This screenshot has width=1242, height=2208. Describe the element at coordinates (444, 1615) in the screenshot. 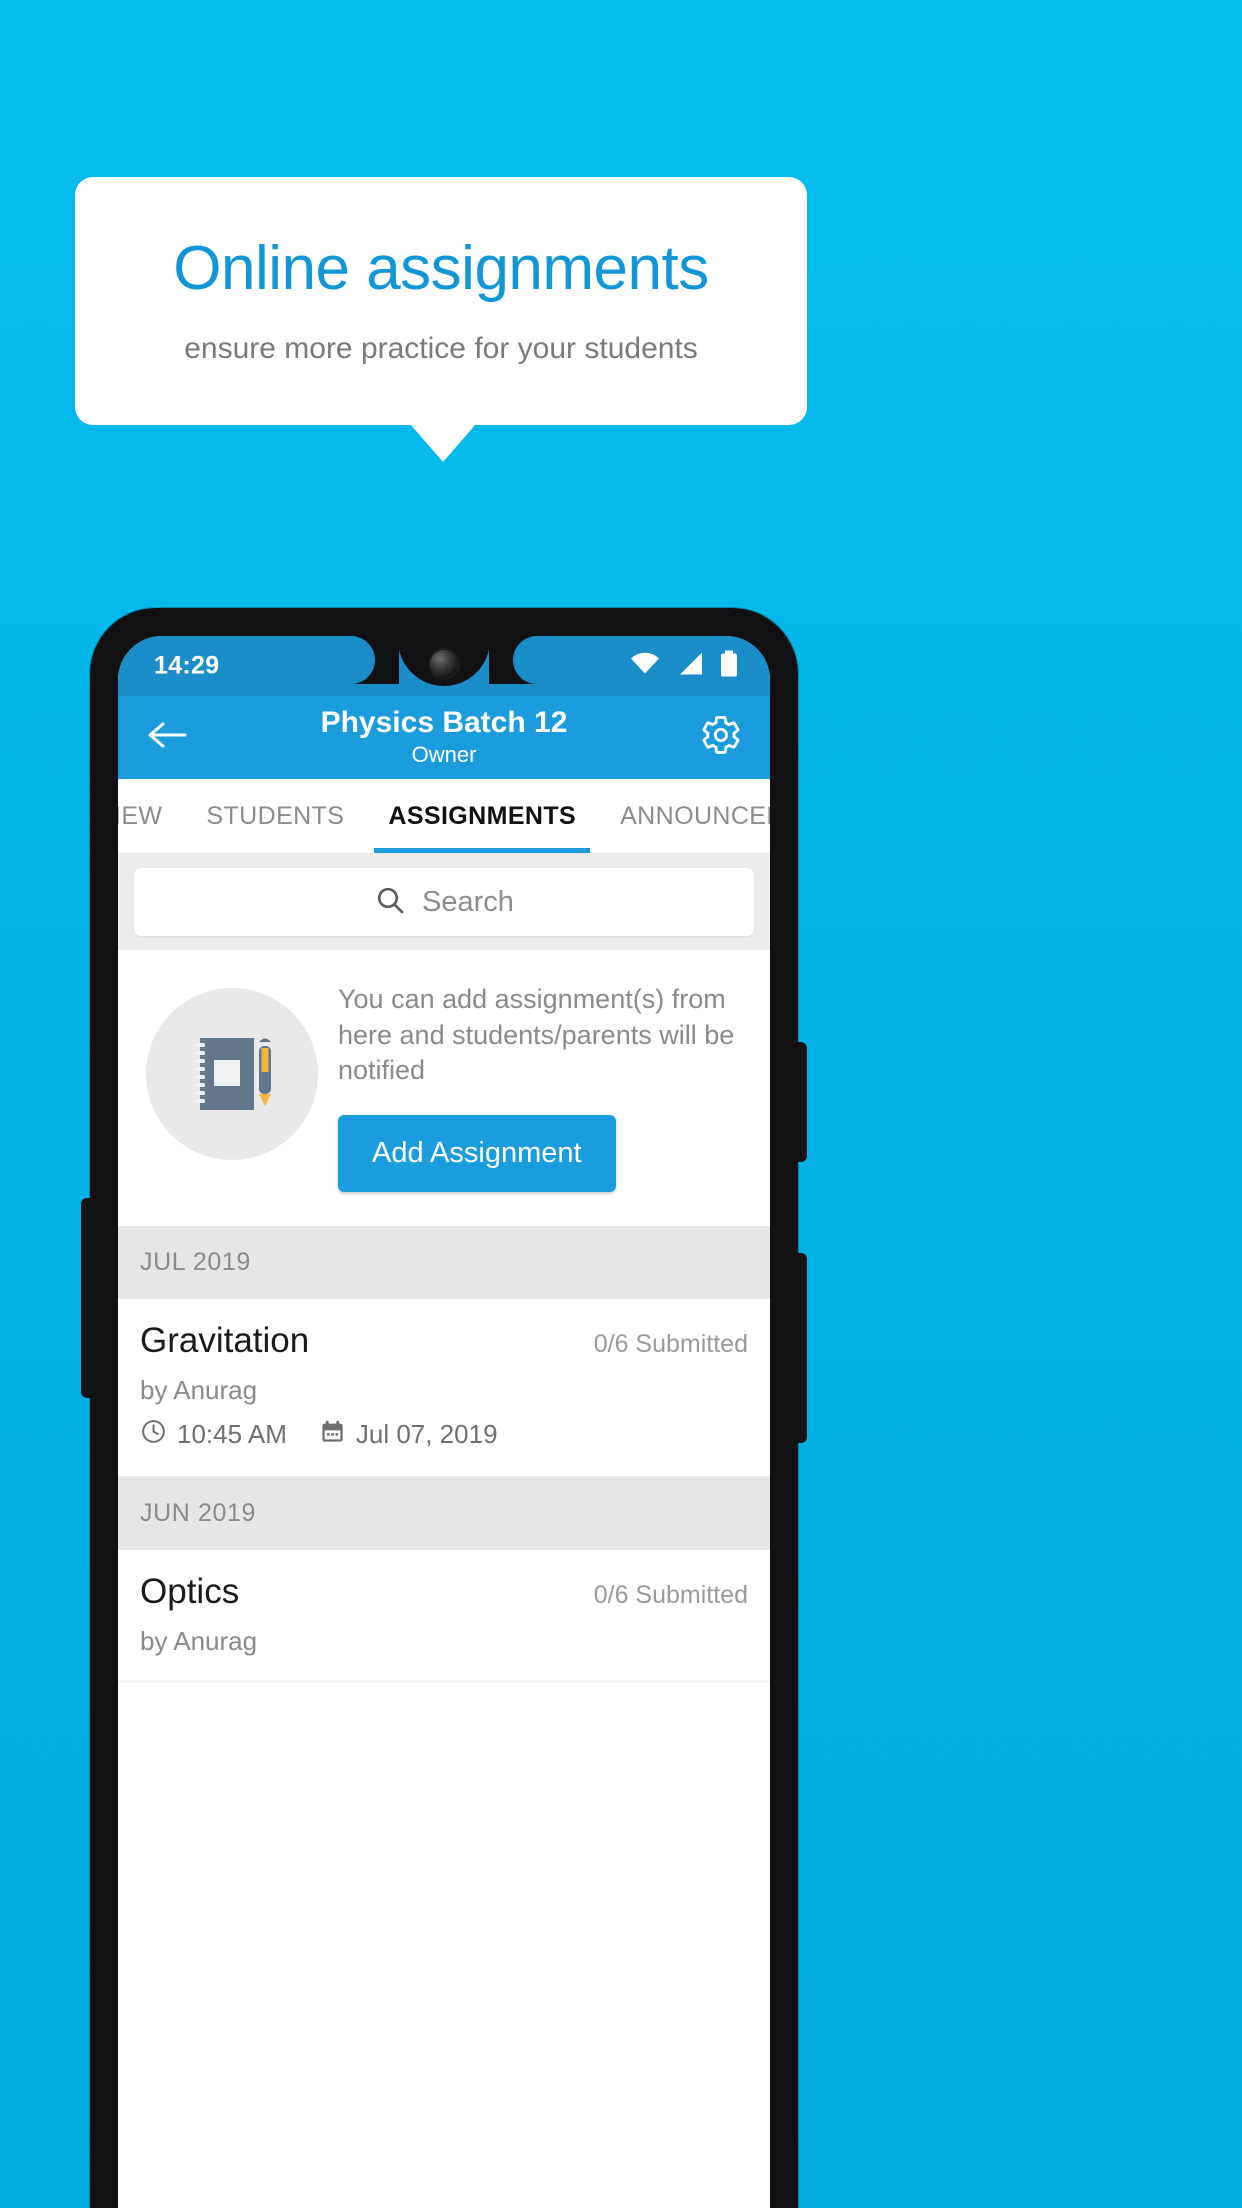

I see `assignment-row: Optics 0/6 Submitted by Anurag` at that location.